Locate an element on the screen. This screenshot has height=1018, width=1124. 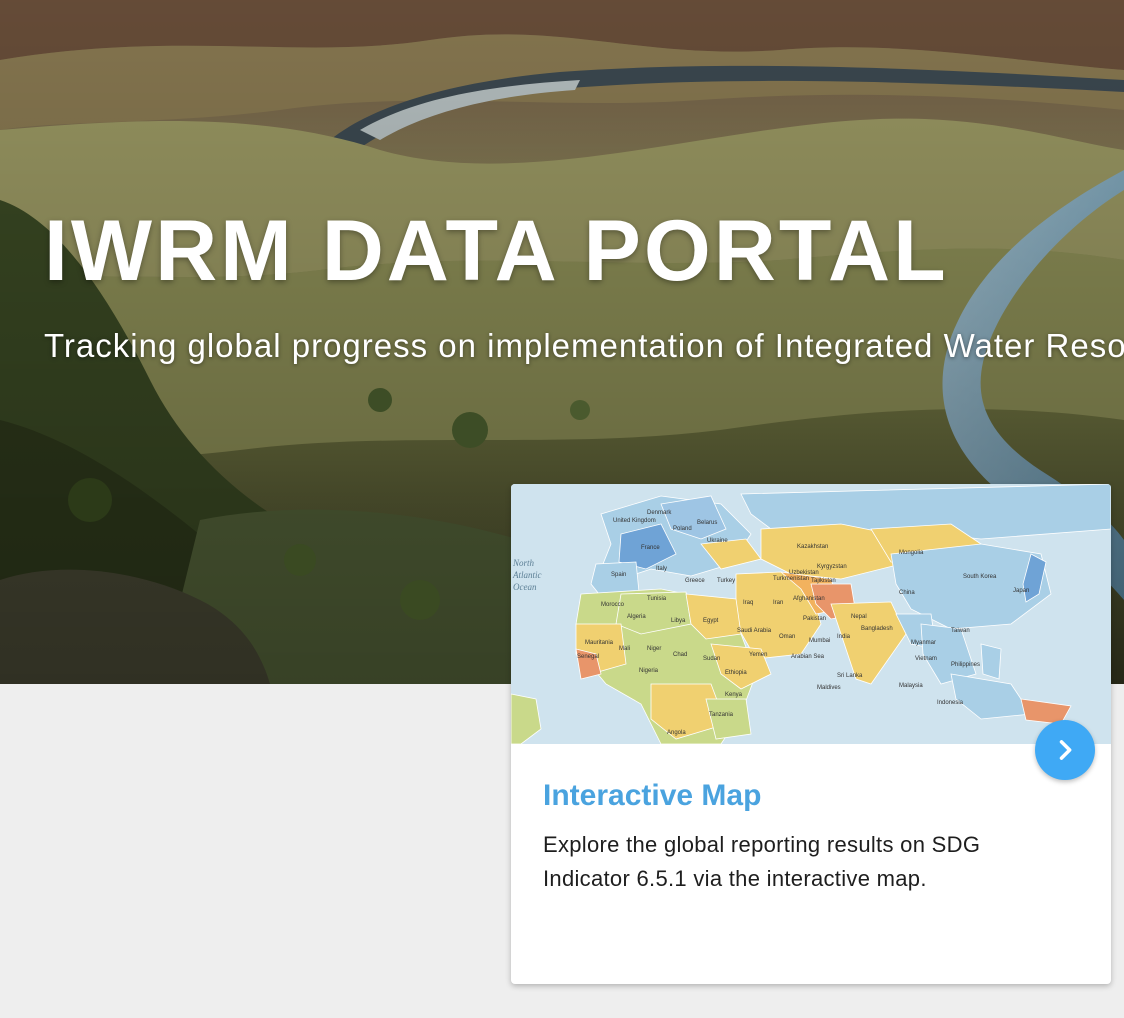
svg-text: Kazakhstan is located at coordinates (812, 547).